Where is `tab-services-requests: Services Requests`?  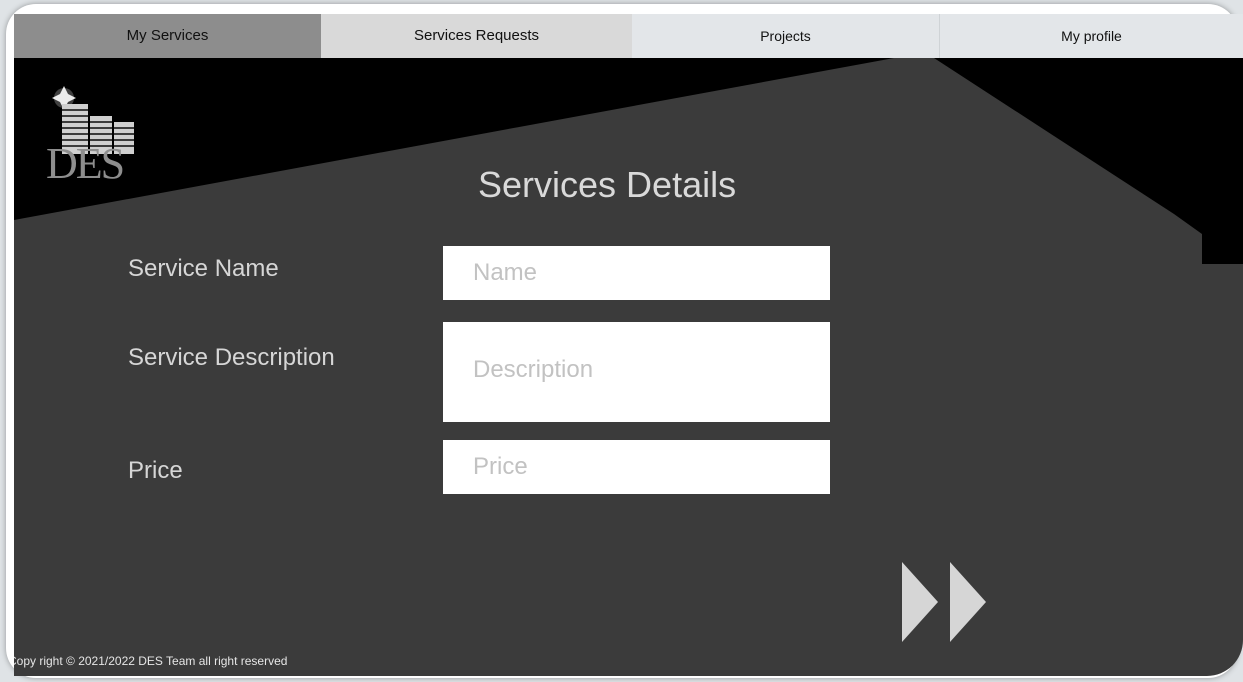
tab-services-requests: Services Requests is located at coordinates (476, 36).